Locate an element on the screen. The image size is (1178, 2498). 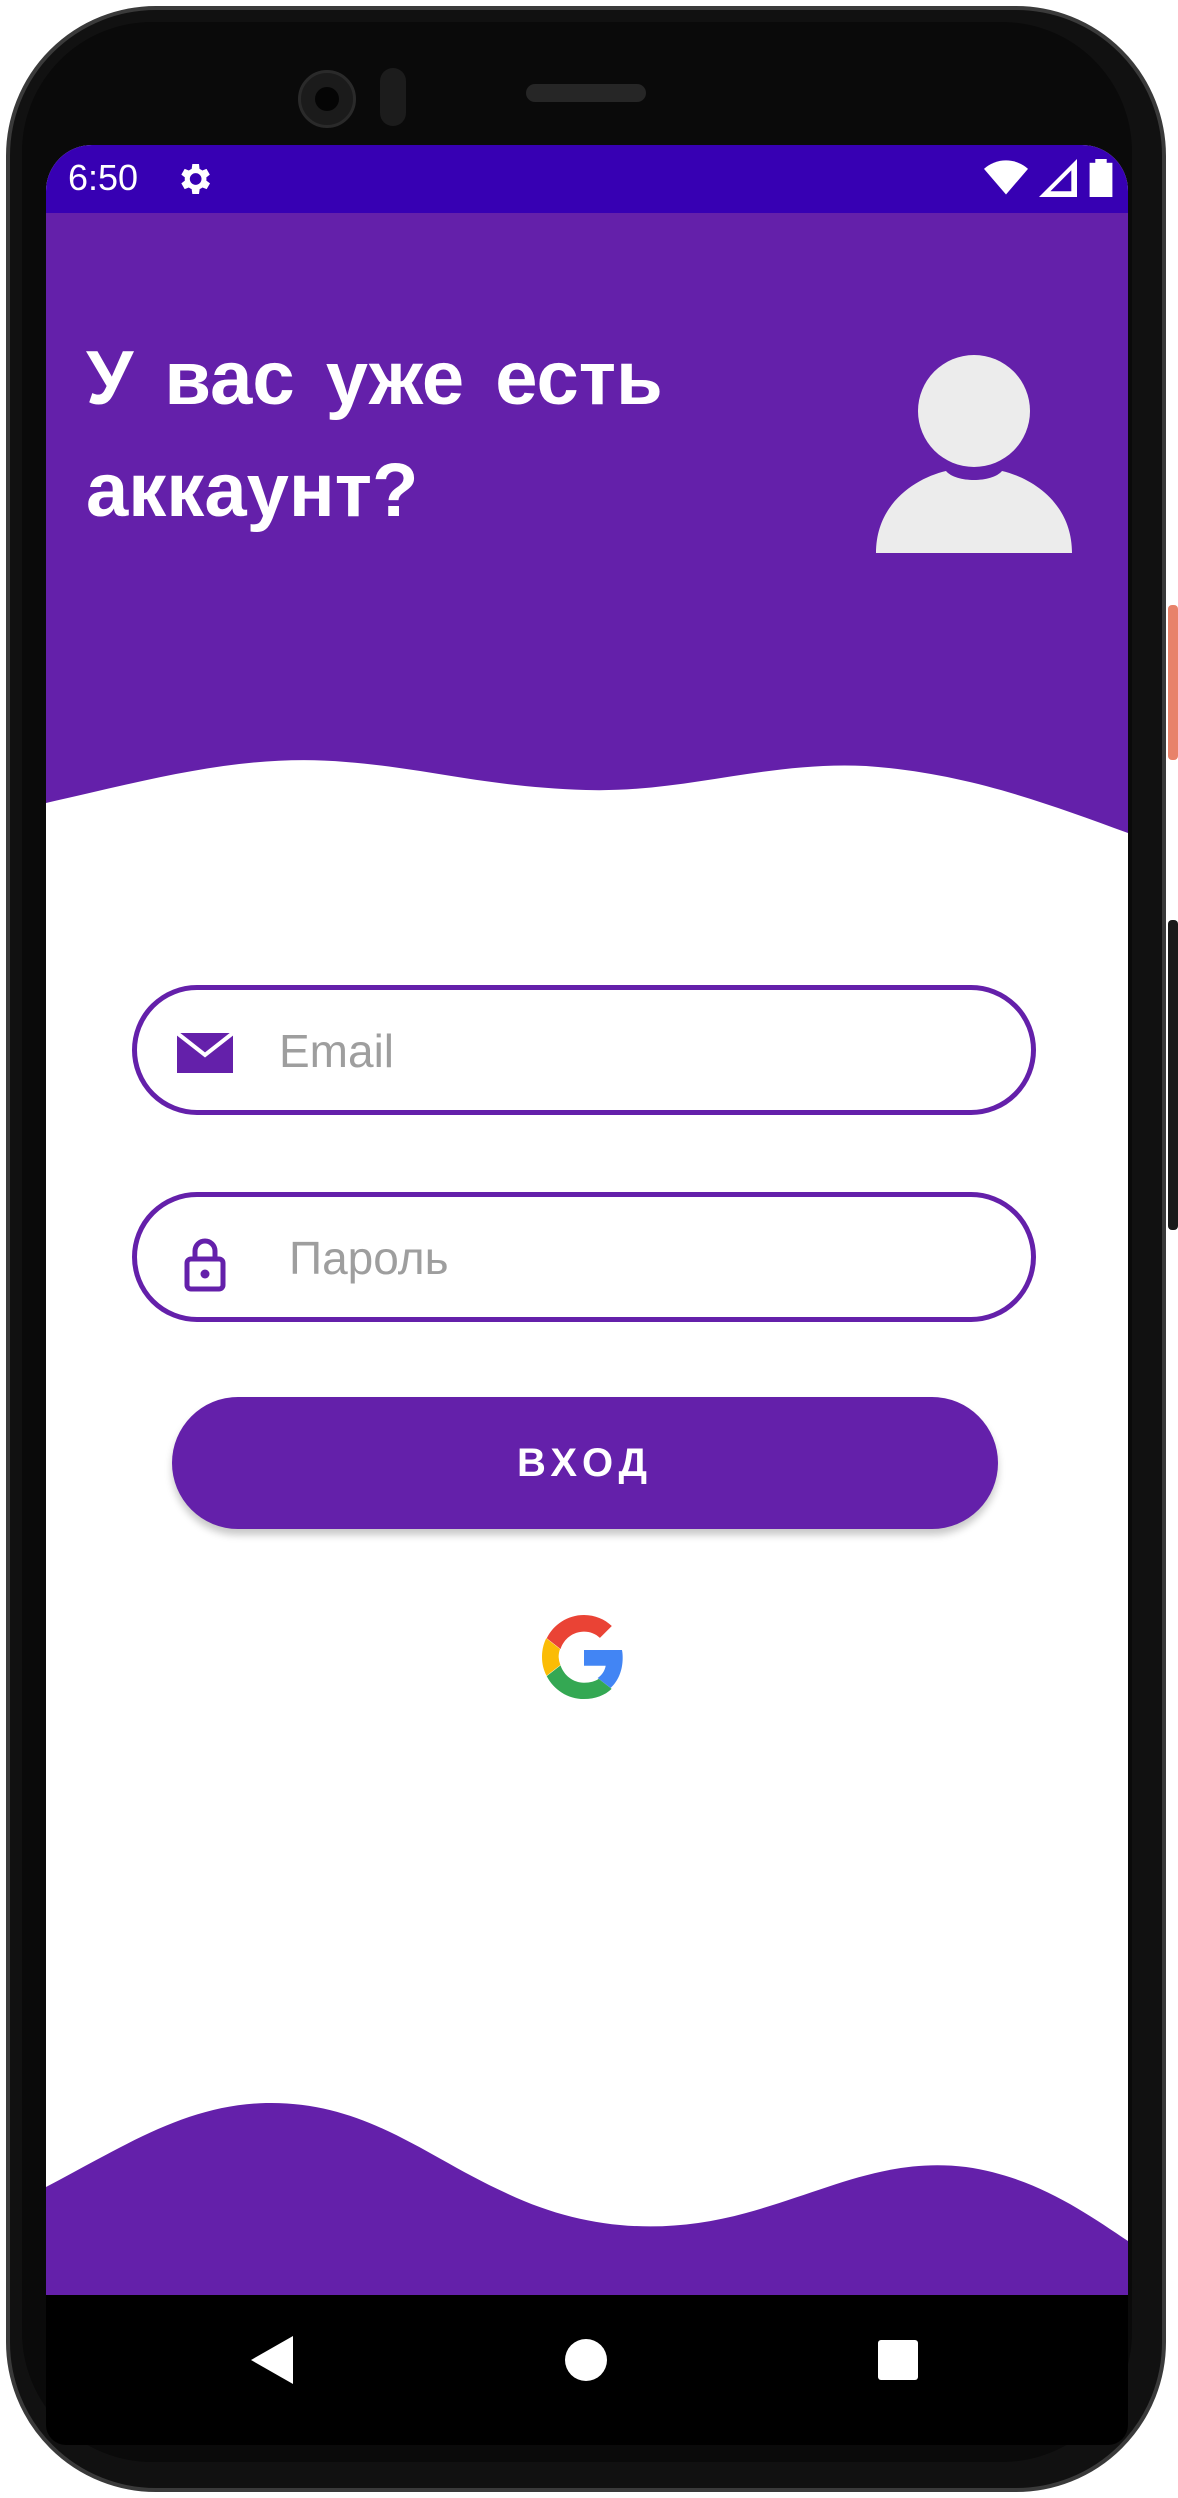
footer-wave-background is located at coordinates (587, 2198).